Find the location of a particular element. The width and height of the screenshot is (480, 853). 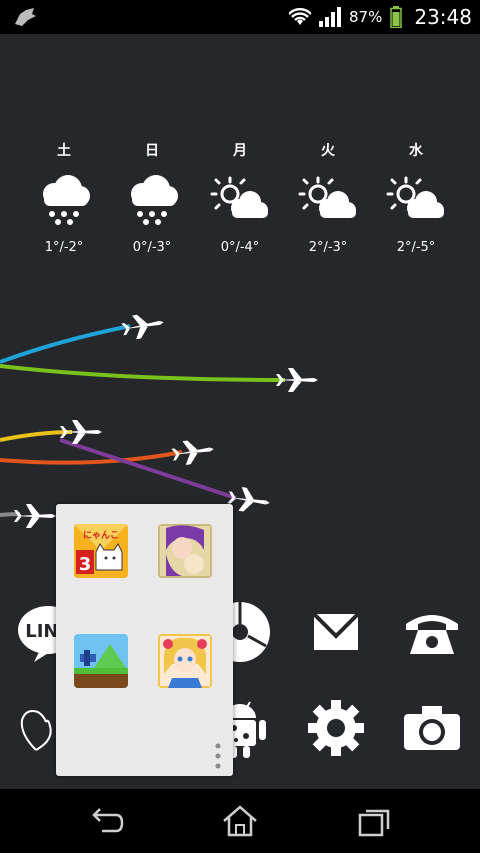

back-icon is located at coordinates (106, 821).